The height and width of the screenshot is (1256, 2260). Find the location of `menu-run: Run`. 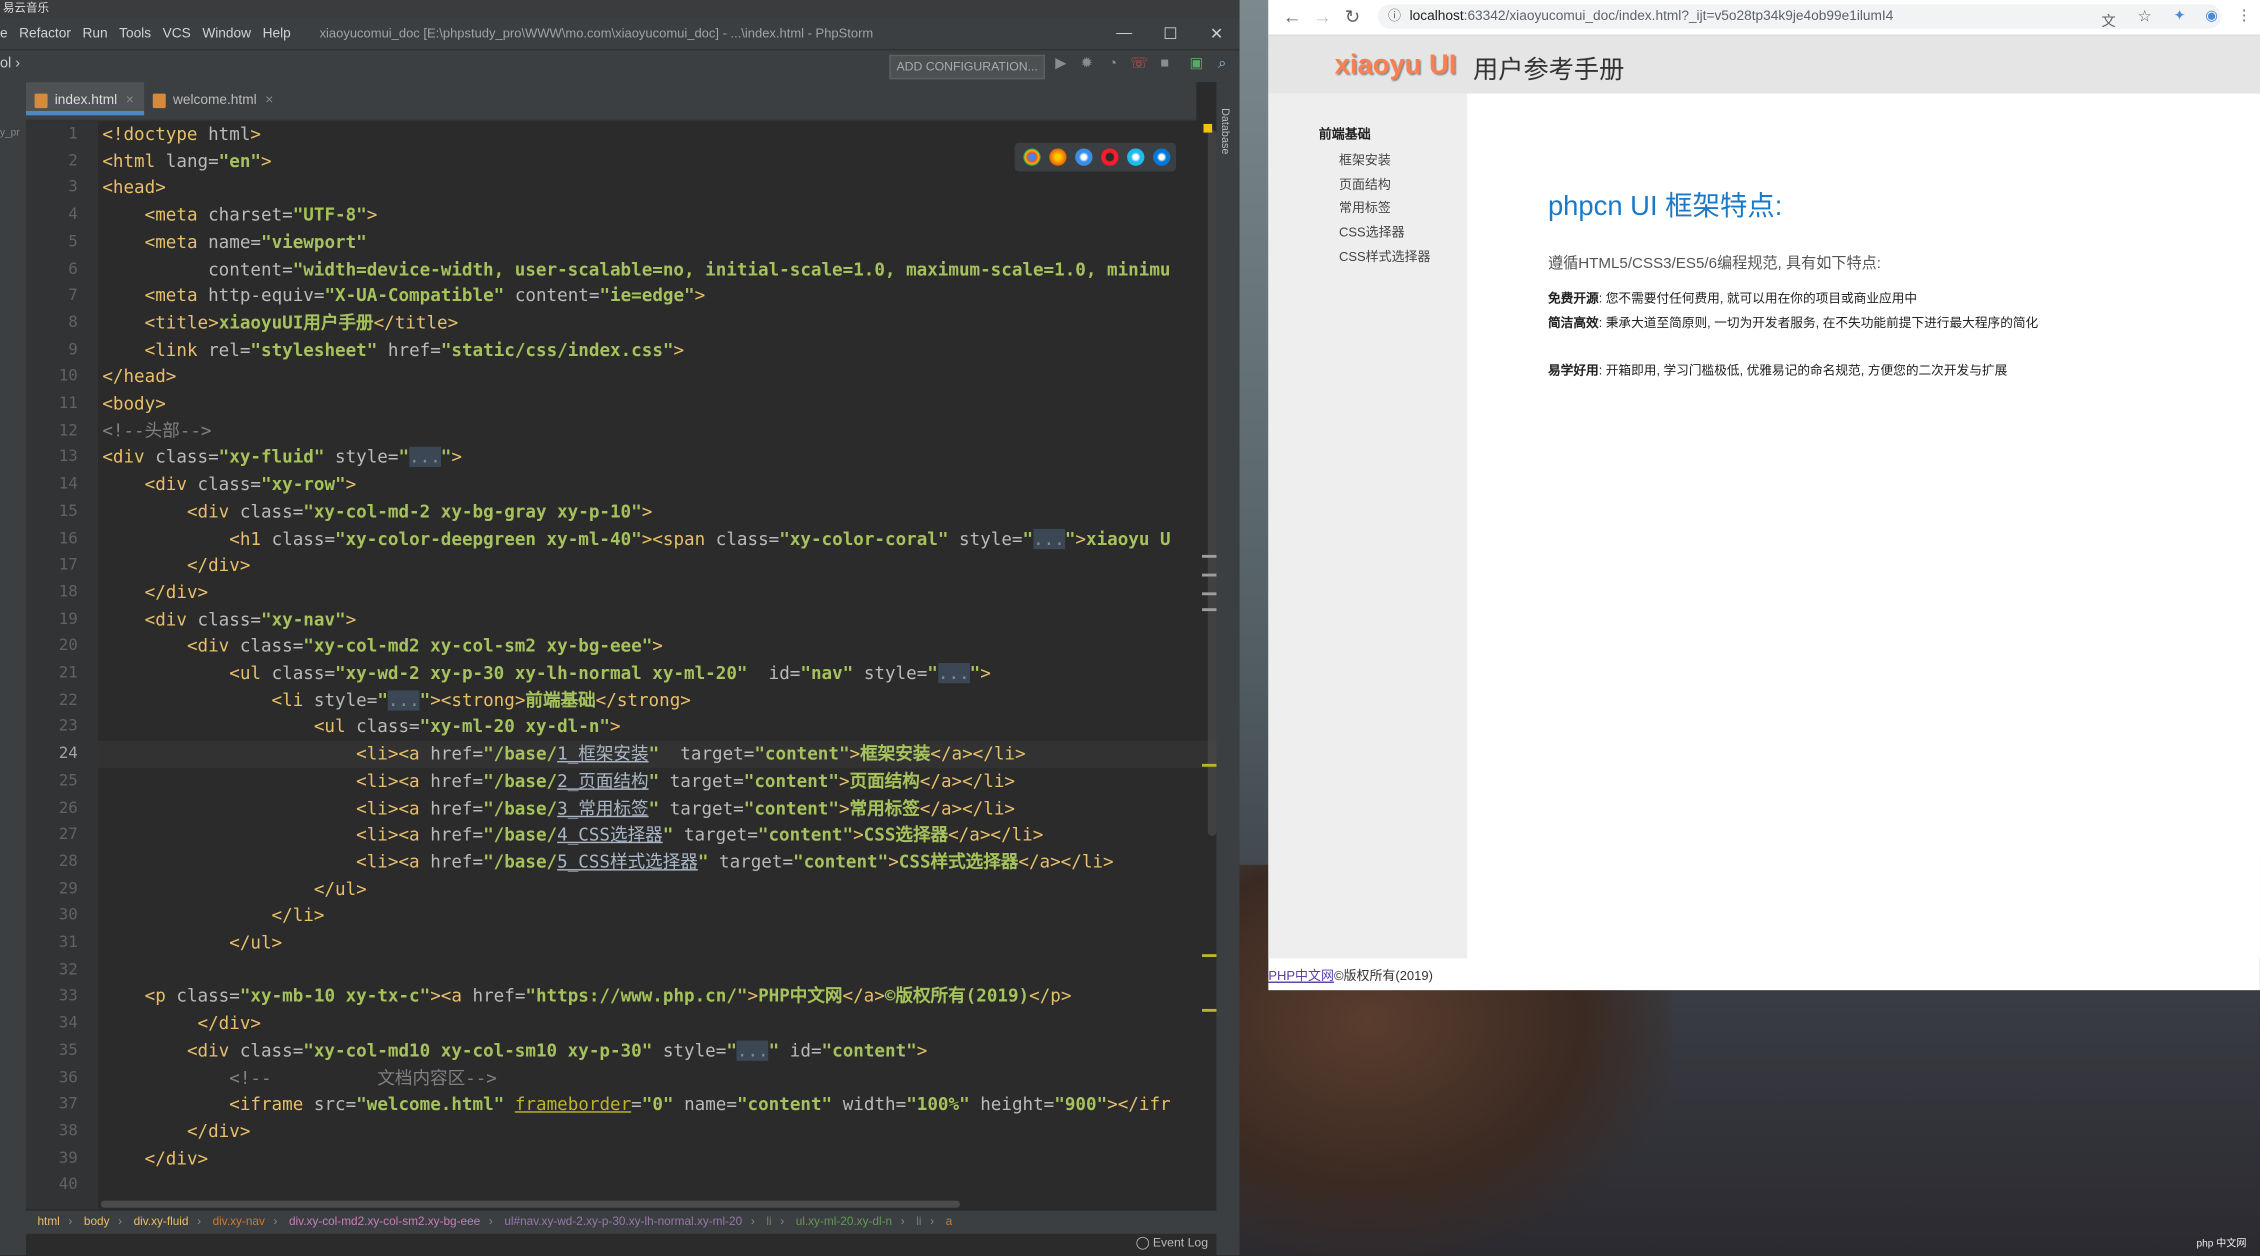

menu-run: Run is located at coordinates (94, 33).